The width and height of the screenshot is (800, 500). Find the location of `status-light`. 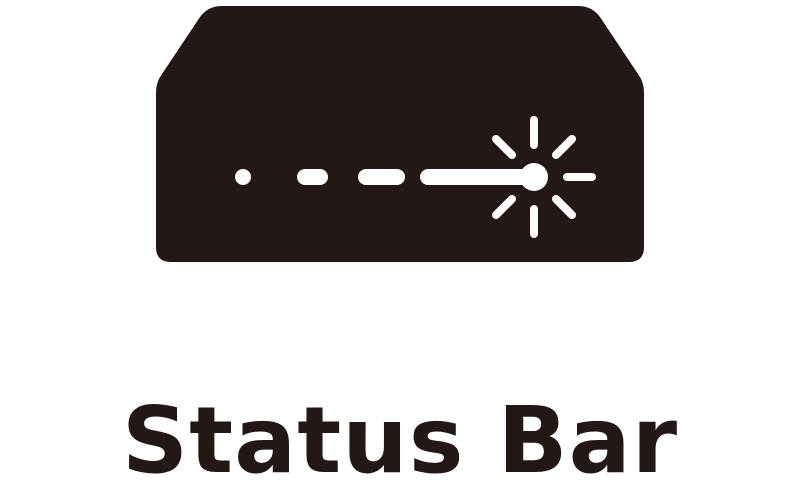

status-light is located at coordinates (534, 177).